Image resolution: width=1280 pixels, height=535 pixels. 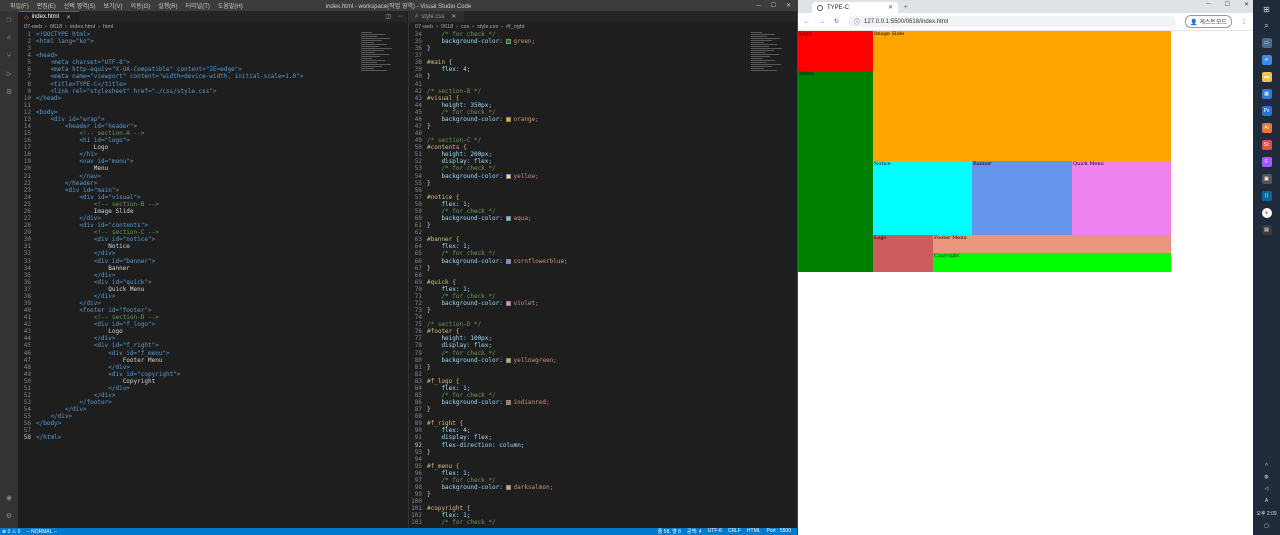 What do you see at coordinates (447, 27) in the screenshot?
I see `breadcrumb-item: 0618` at bounding box center [447, 27].